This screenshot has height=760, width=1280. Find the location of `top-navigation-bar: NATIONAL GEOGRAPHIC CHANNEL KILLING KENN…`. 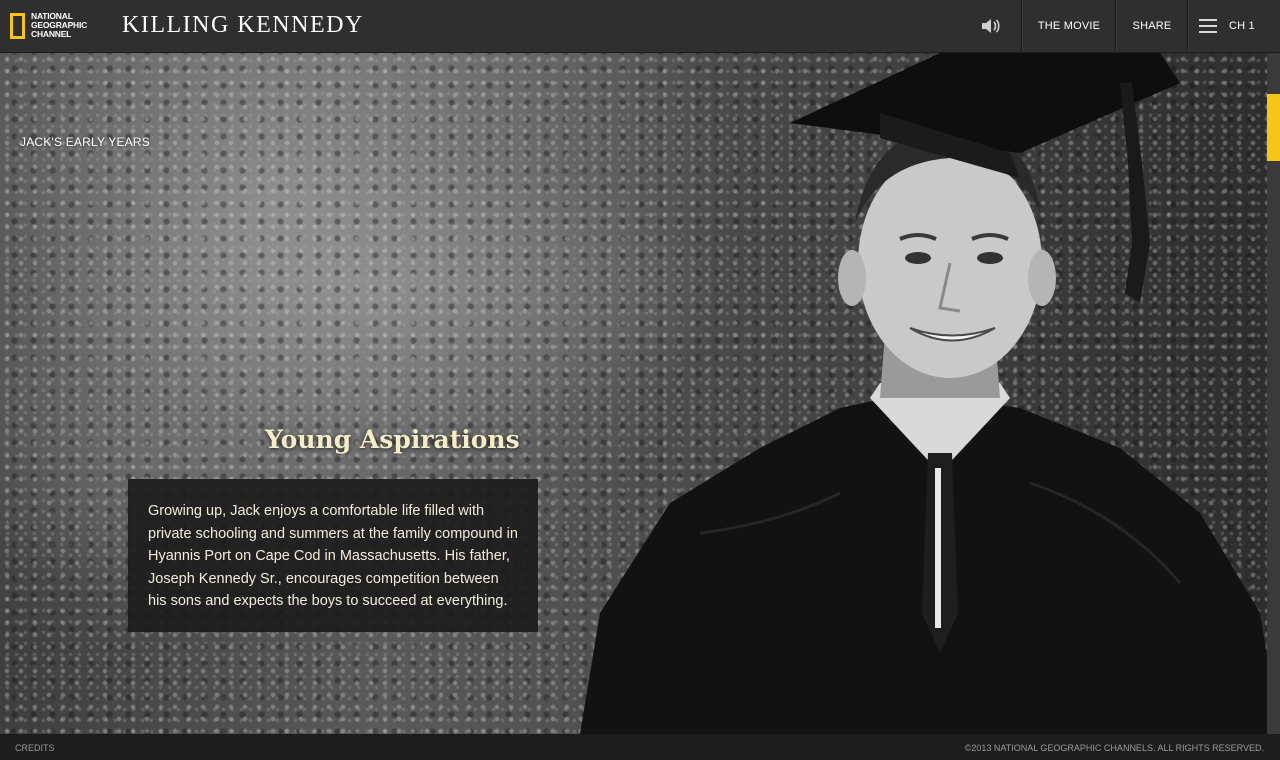

top-navigation-bar: NATIONAL GEOGRAPHIC CHANNEL KILLING KENN… is located at coordinates (640, 26).